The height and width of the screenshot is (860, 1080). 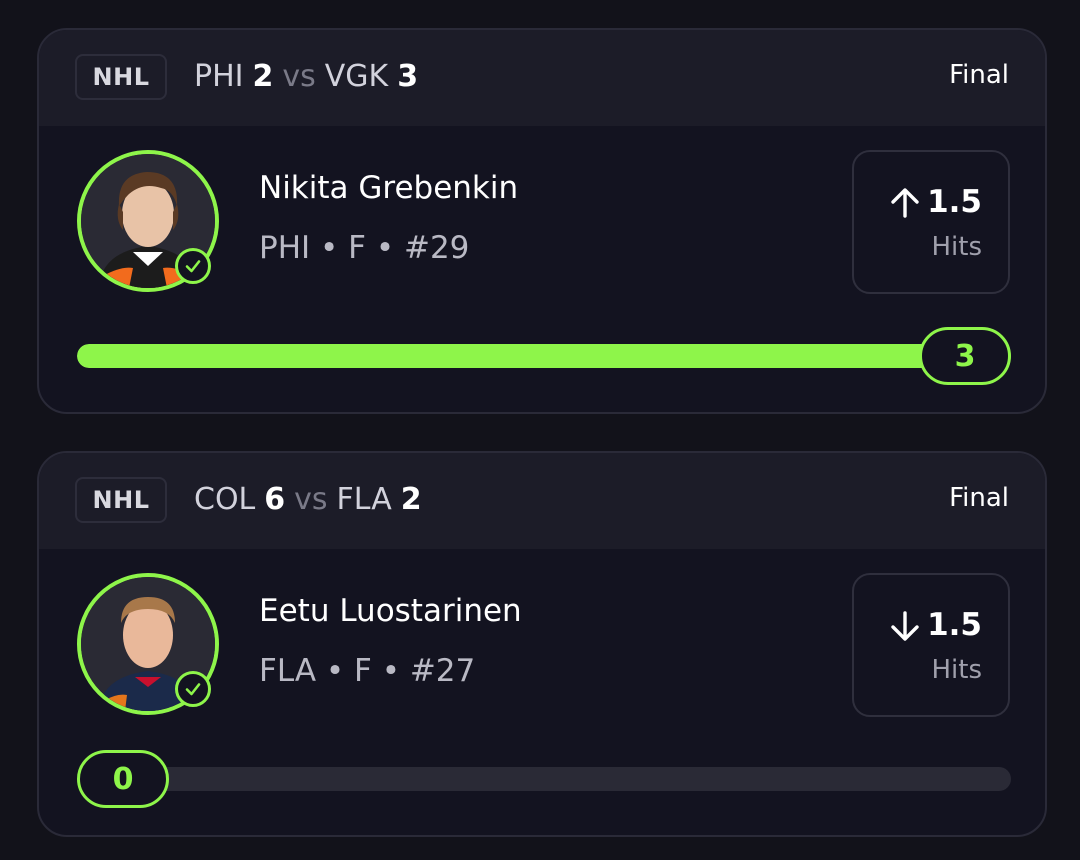 I want to click on away-team: COL, so click(x=225, y=499).